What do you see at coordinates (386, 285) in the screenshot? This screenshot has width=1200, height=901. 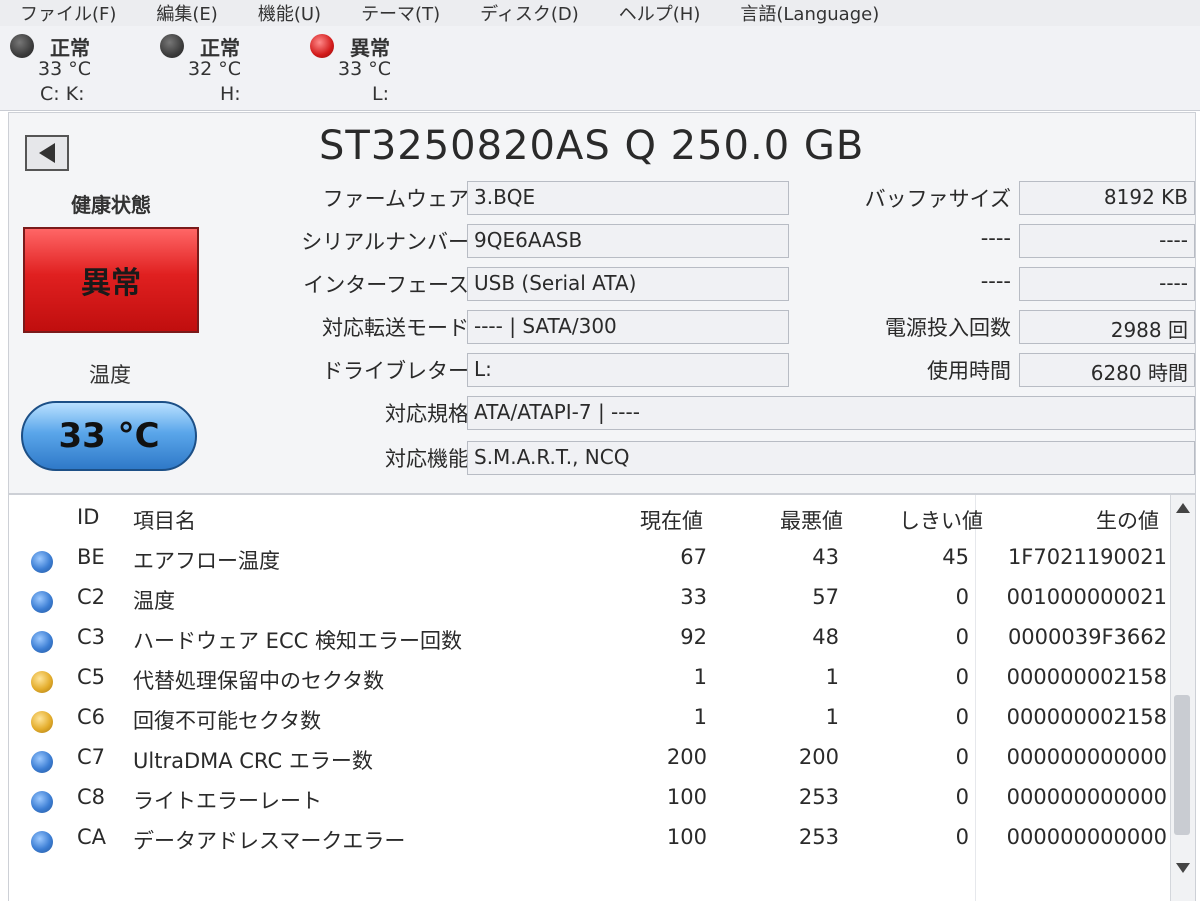 I see `interface-label: インターフェース` at bounding box center [386, 285].